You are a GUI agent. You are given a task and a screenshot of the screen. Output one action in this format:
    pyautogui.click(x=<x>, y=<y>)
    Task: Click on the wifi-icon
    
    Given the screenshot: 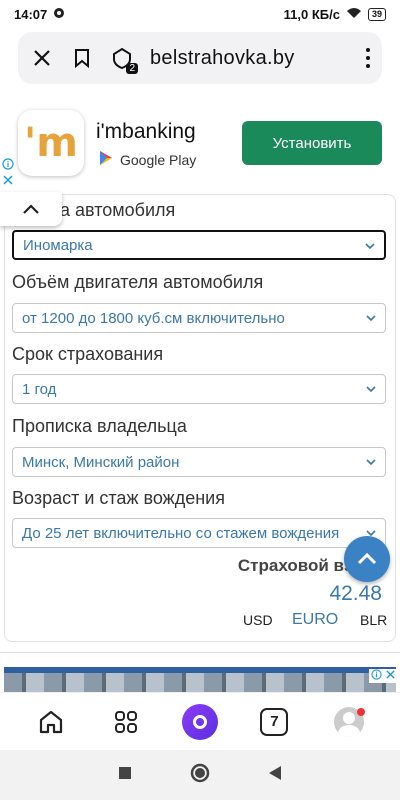 What is the action you would take?
    pyautogui.click(x=354, y=14)
    